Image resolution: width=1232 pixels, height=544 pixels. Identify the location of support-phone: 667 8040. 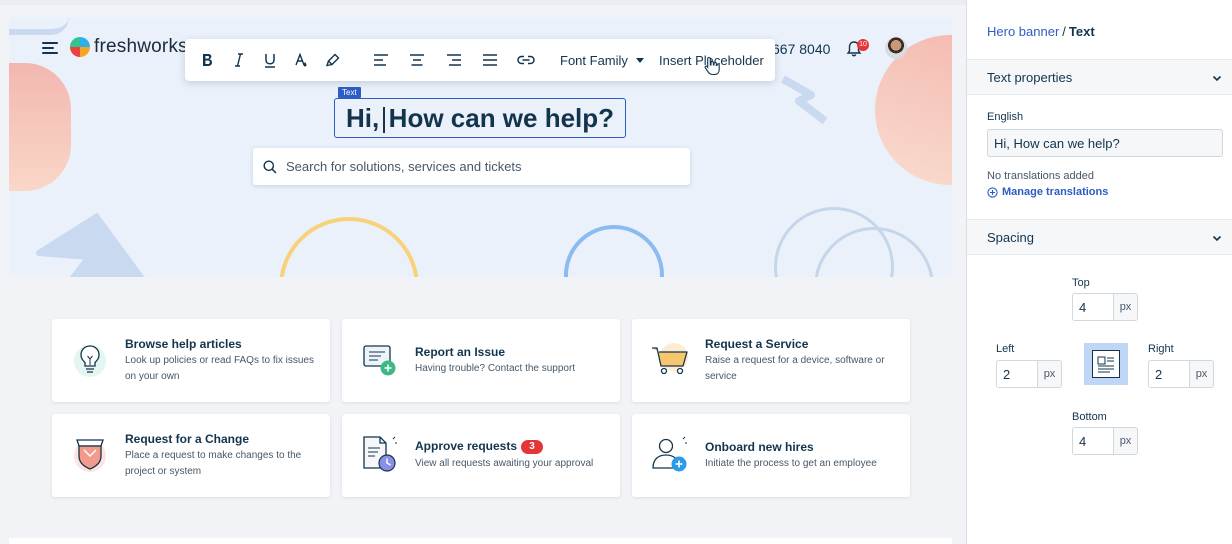
(801, 49).